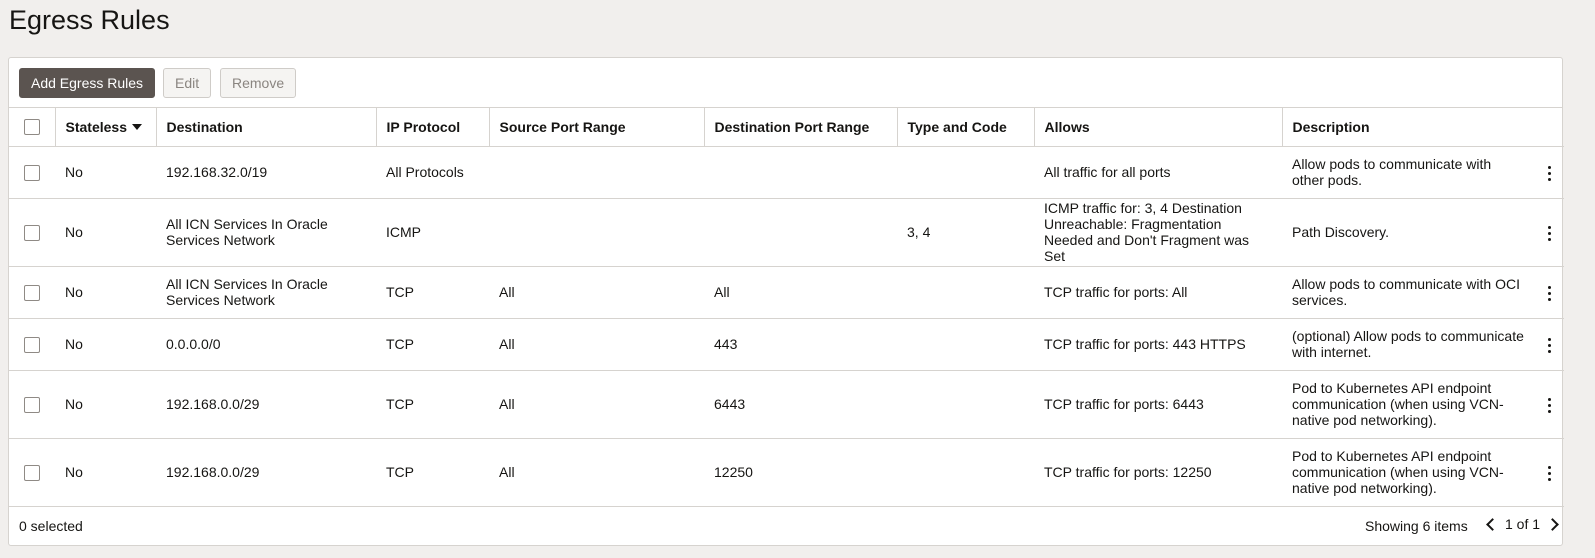 Image resolution: width=1595 pixels, height=558 pixels. What do you see at coordinates (265, 127) in the screenshot?
I see `column-header-destination: Destination` at bounding box center [265, 127].